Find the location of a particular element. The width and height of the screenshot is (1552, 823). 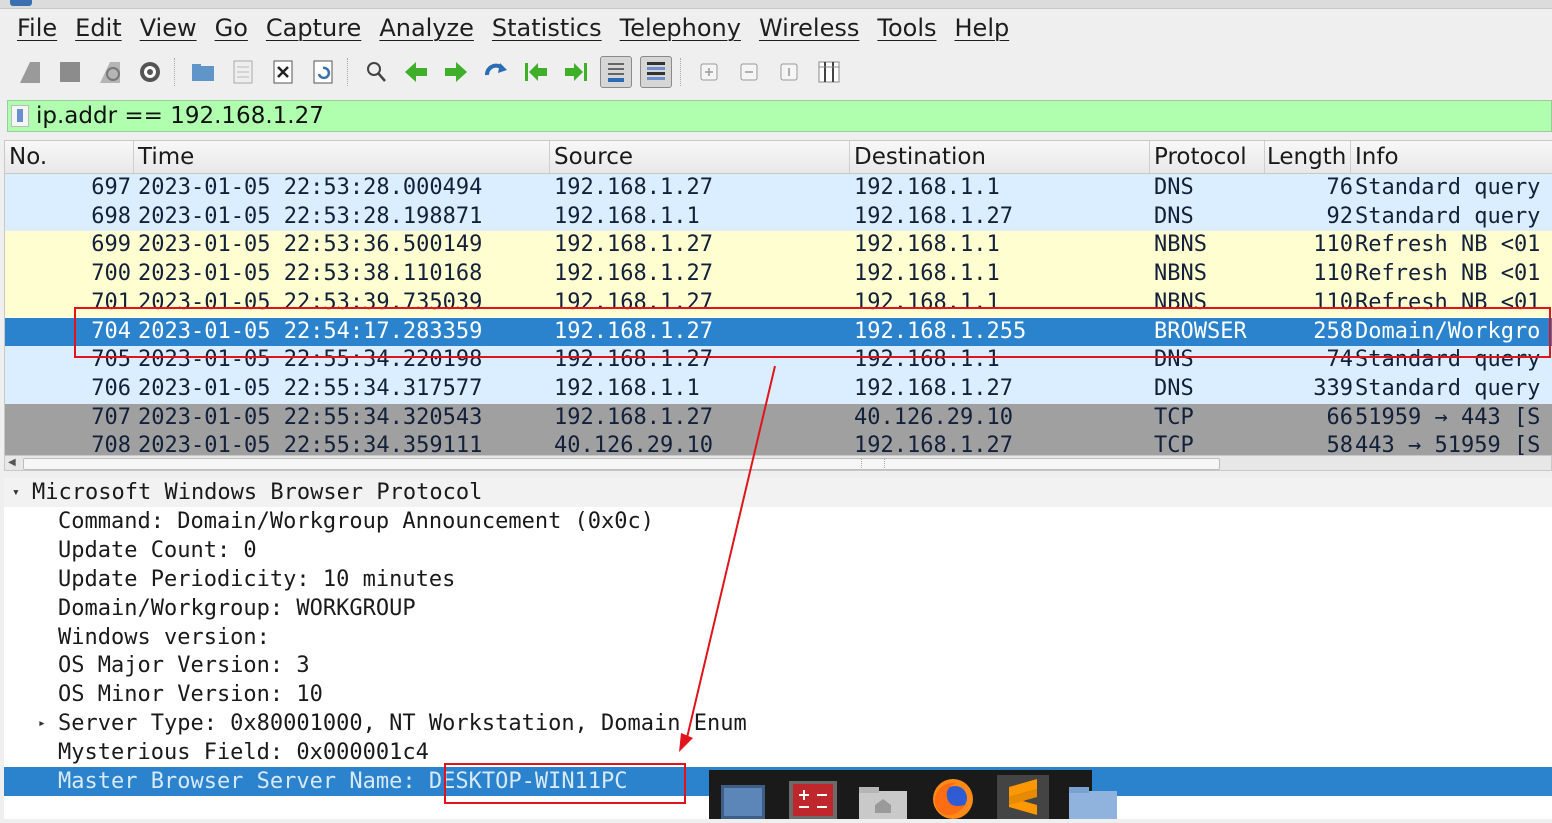

save-file-icon is located at coordinates (243, 72).